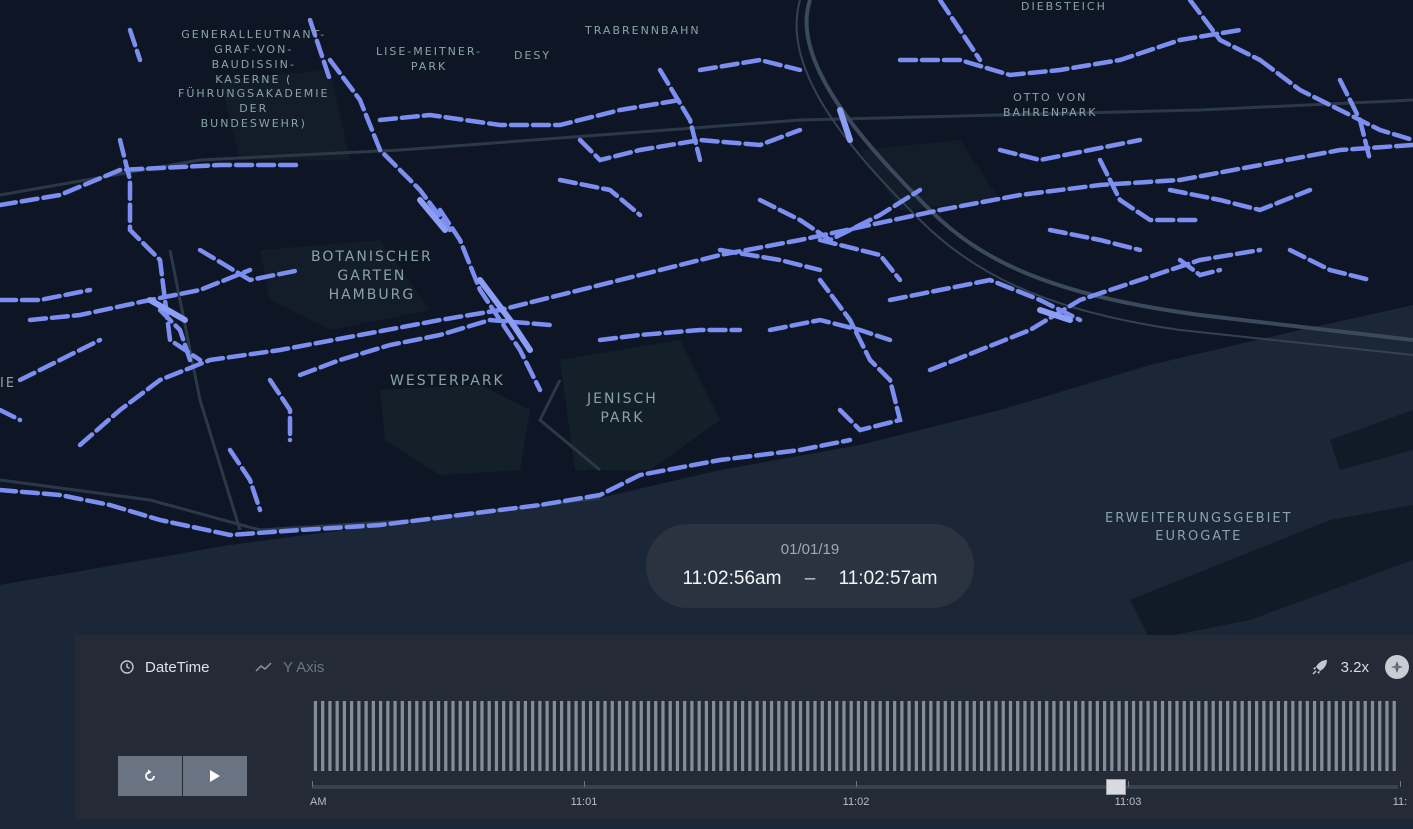  Describe the element at coordinates (1128, 802) in the screenshot. I see `axis-tick-label: 11:03` at that location.